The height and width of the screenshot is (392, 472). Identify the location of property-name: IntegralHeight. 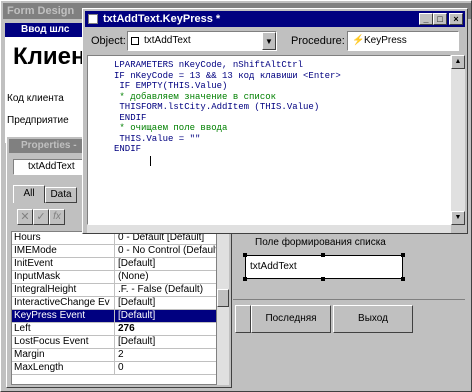
(45, 289).